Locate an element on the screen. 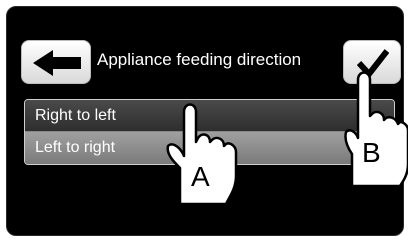 Image resolution: width=408 pixels, height=240 pixels. arrow-left-icon is located at coordinates (57, 63).